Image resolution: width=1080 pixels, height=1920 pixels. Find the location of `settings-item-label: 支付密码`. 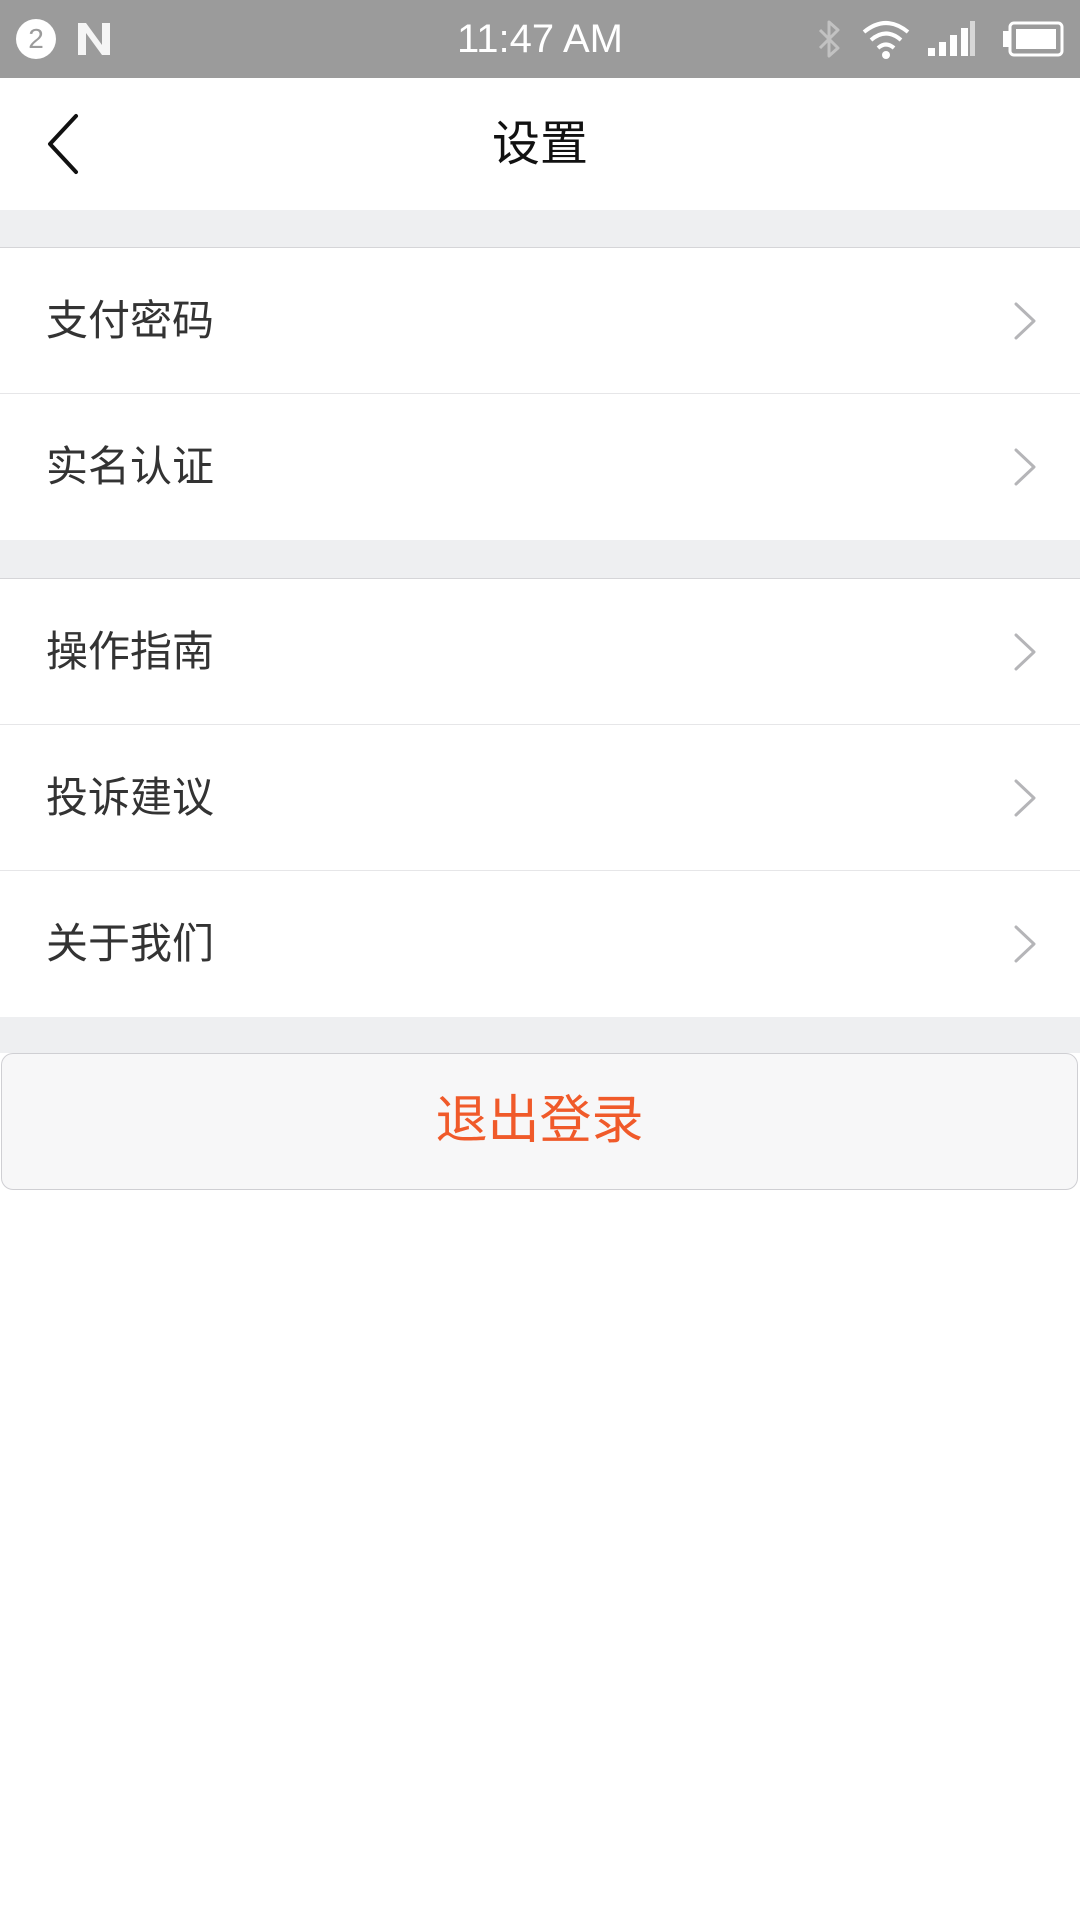

settings-item-label: 支付密码 is located at coordinates (130, 320).